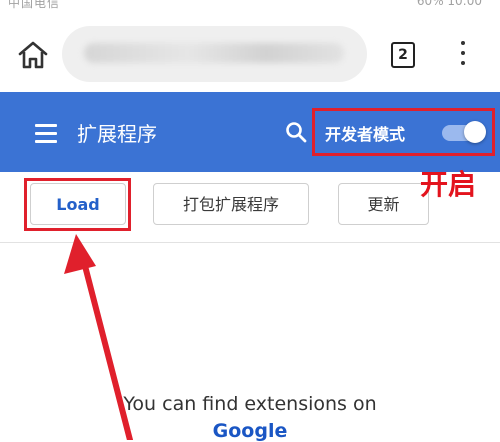 The height and width of the screenshot is (442, 500). Describe the element at coordinates (365, 134) in the screenshot. I see `dev-mode-label: 开发者模式` at that location.